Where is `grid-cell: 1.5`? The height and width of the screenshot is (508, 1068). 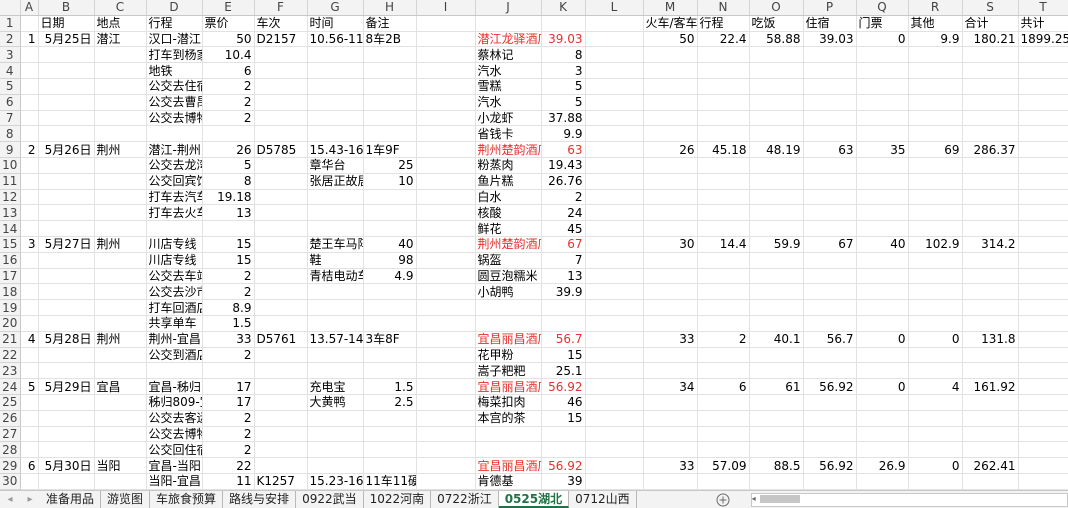
grid-cell: 1.5 is located at coordinates (390, 386).